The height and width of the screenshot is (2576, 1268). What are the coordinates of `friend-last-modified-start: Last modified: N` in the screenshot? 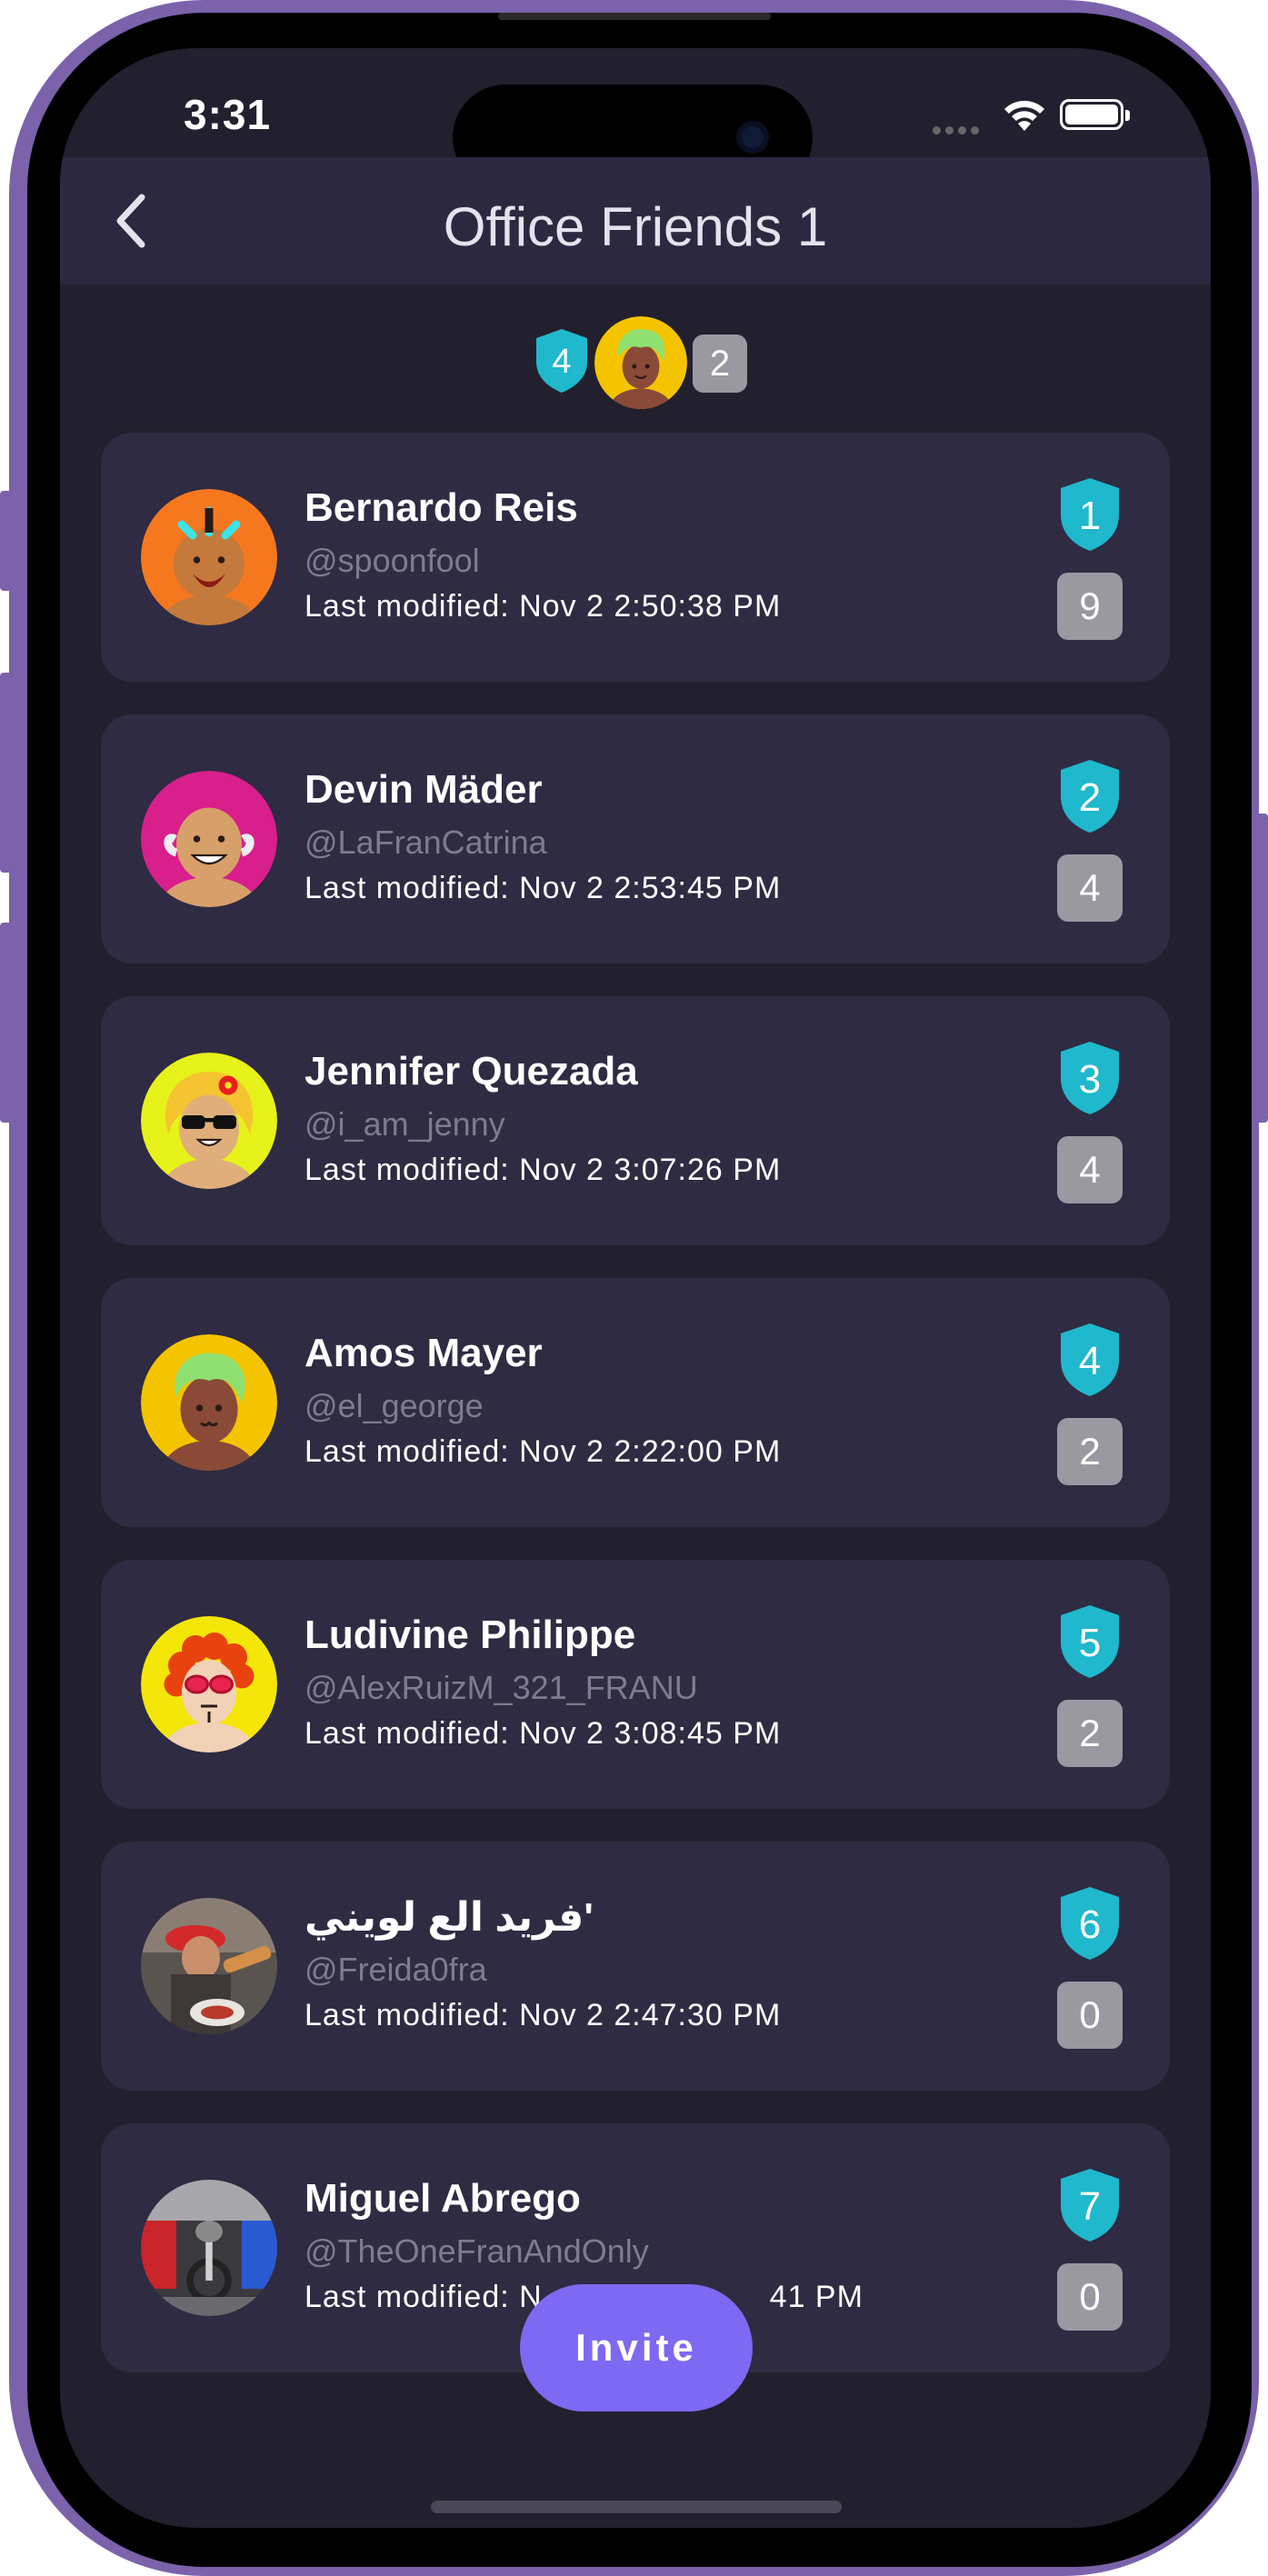 It's located at (424, 2297).